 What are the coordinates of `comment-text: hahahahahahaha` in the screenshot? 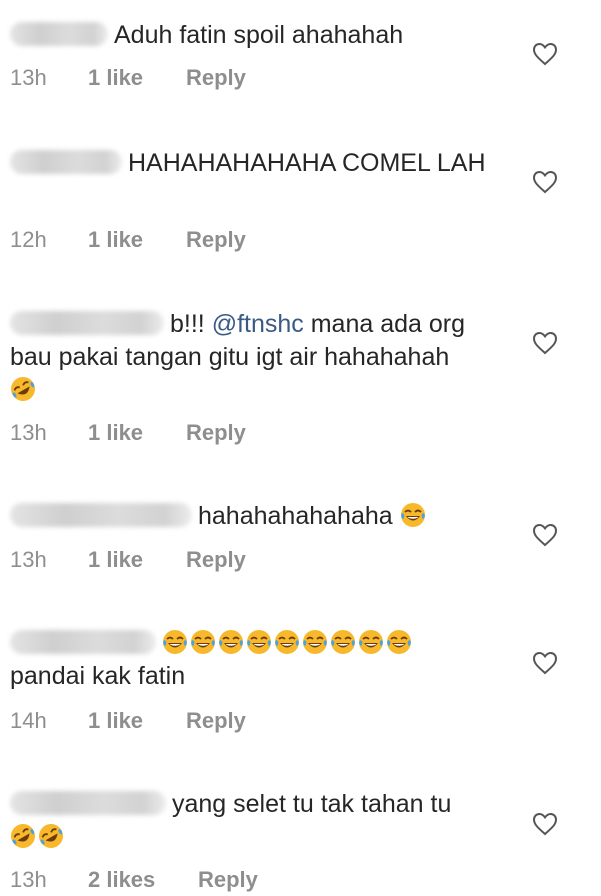 It's located at (295, 516).